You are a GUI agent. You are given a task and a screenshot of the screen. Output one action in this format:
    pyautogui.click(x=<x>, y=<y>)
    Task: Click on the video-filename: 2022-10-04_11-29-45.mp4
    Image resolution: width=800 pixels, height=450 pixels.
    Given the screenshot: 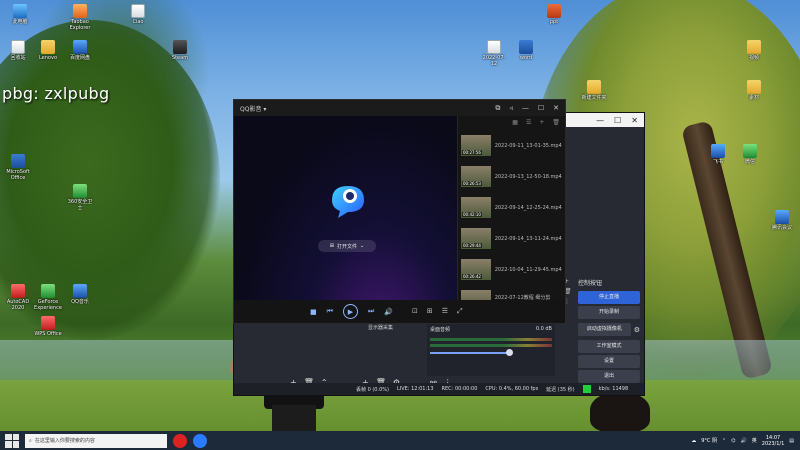 What is the action you would take?
    pyautogui.click(x=528, y=269)
    